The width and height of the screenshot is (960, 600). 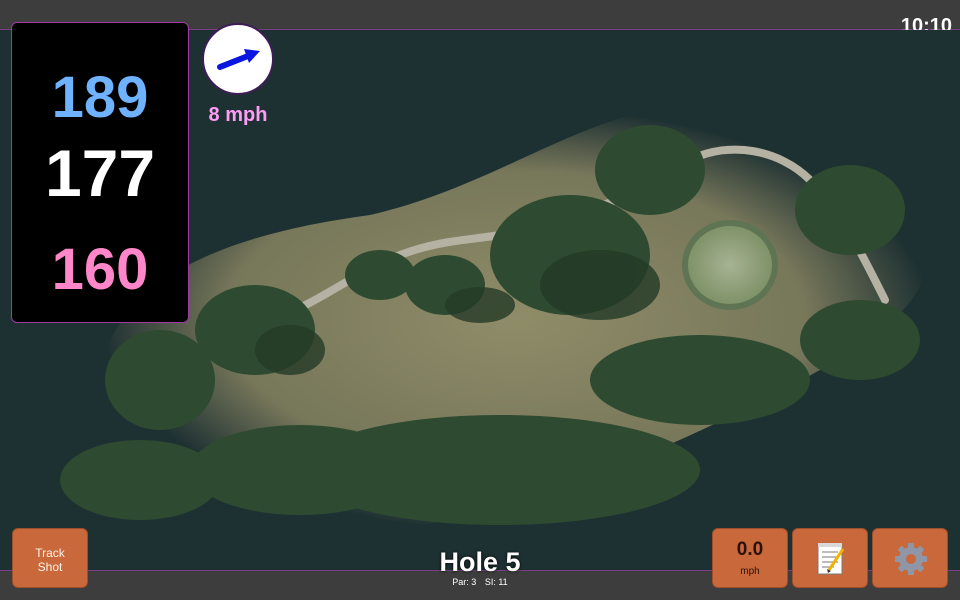 I want to click on notepad-icon, so click(x=831, y=559).